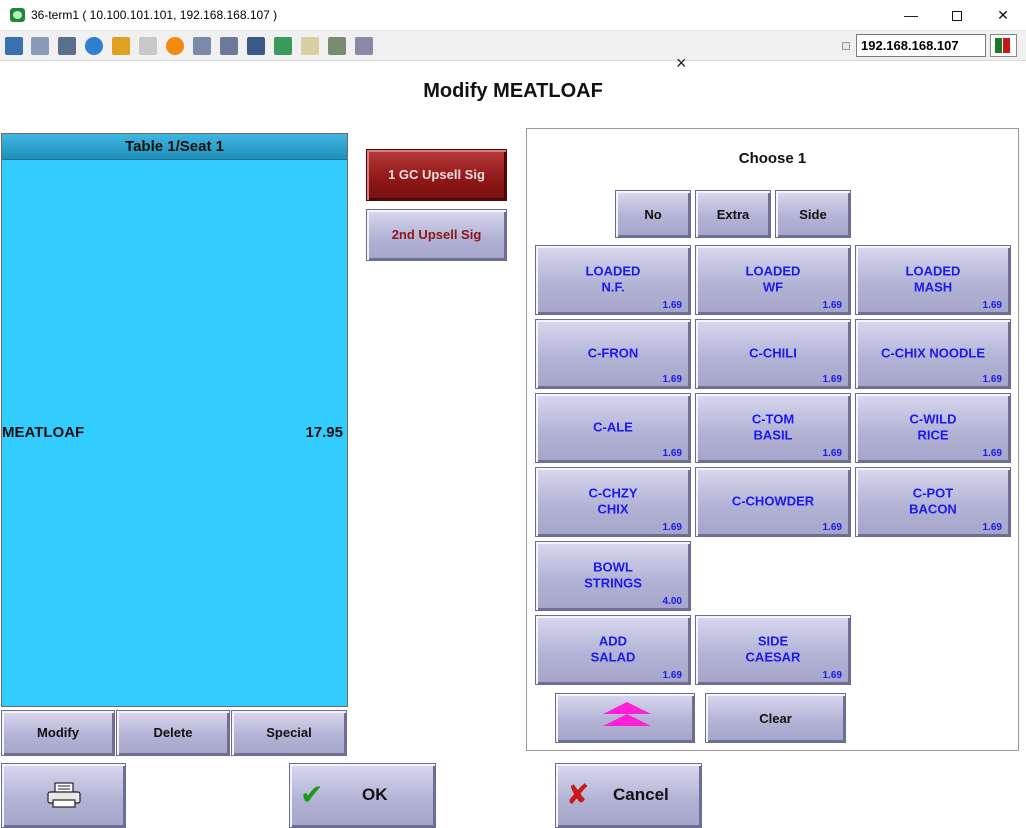  I want to click on monitor-icon, so click(14, 46).